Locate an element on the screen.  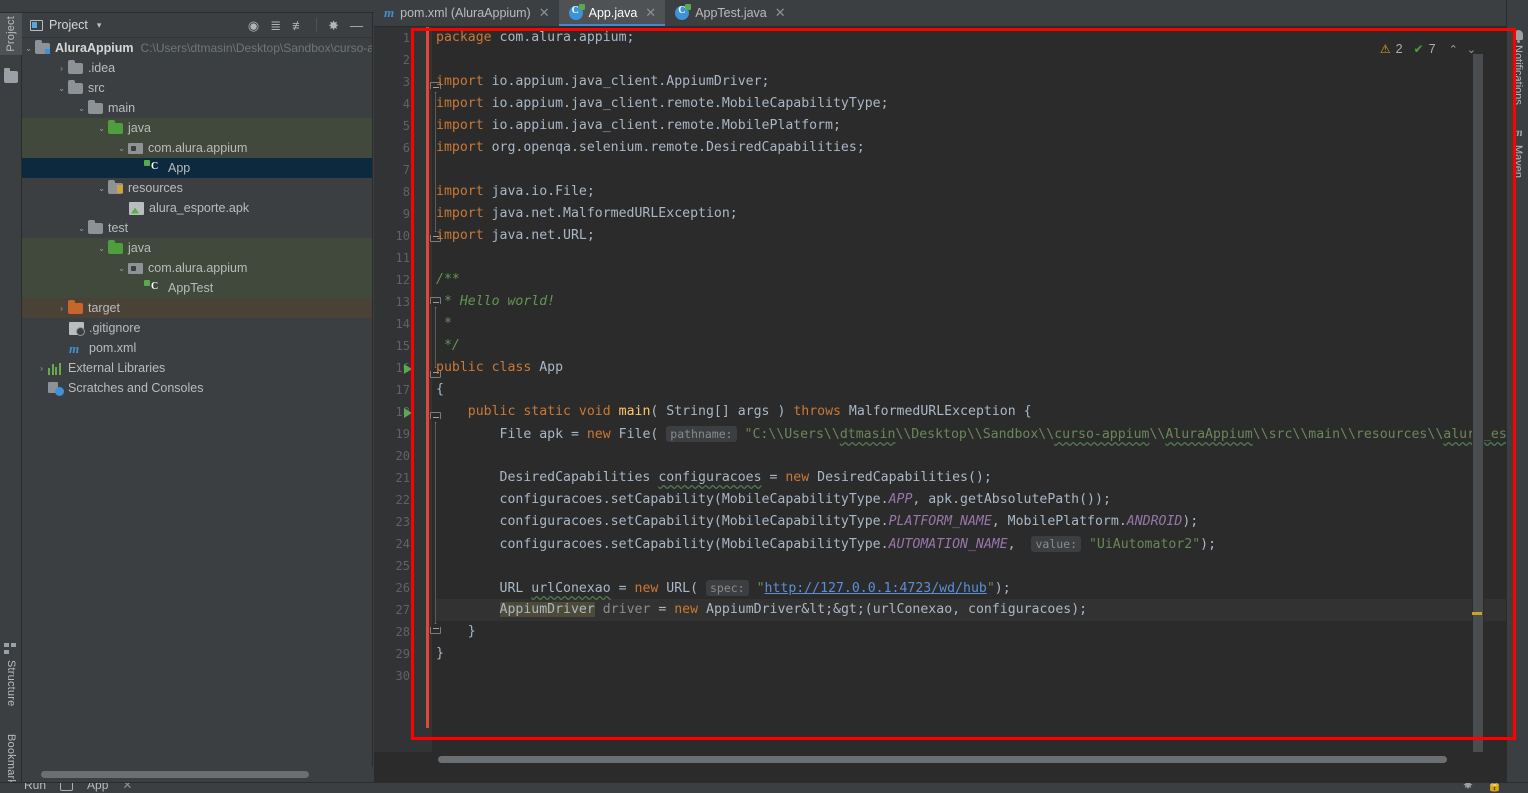
bottom-item-app-label: App is located at coordinates (97, 787).